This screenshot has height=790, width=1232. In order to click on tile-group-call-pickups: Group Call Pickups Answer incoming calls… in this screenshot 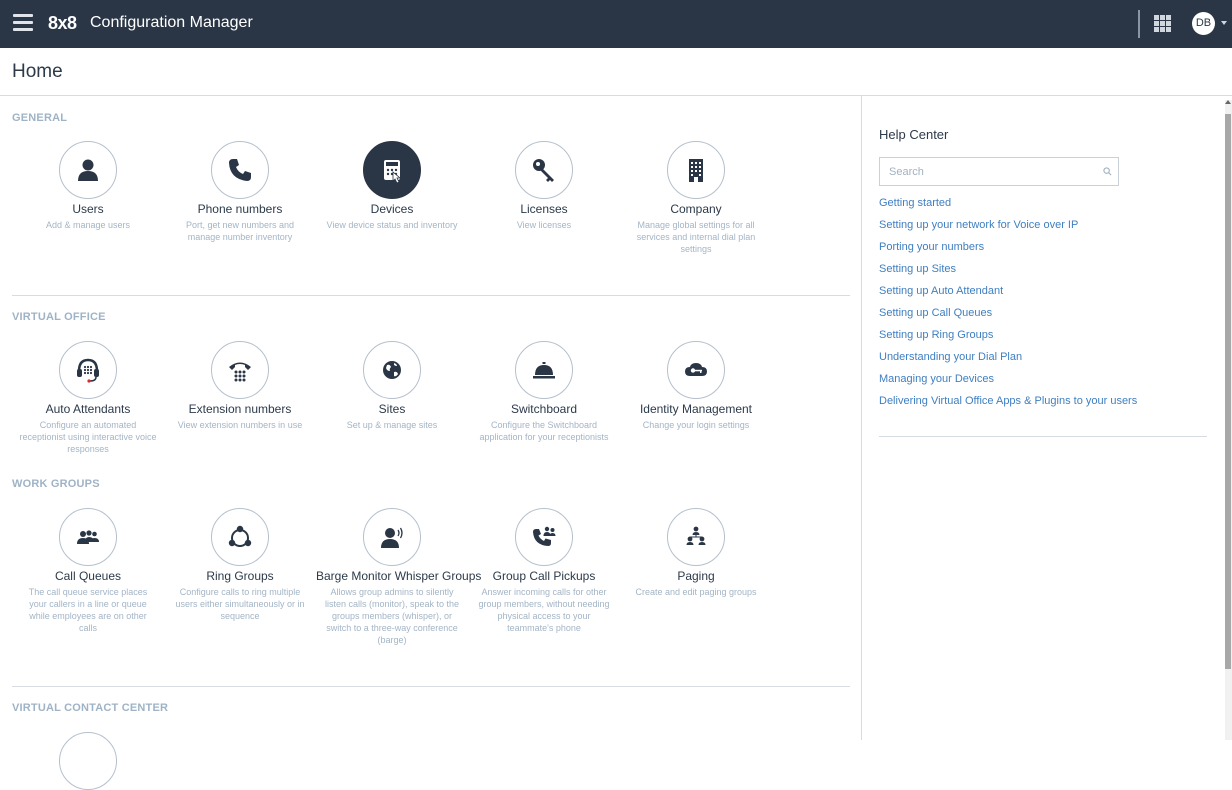, I will do `click(544, 571)`.